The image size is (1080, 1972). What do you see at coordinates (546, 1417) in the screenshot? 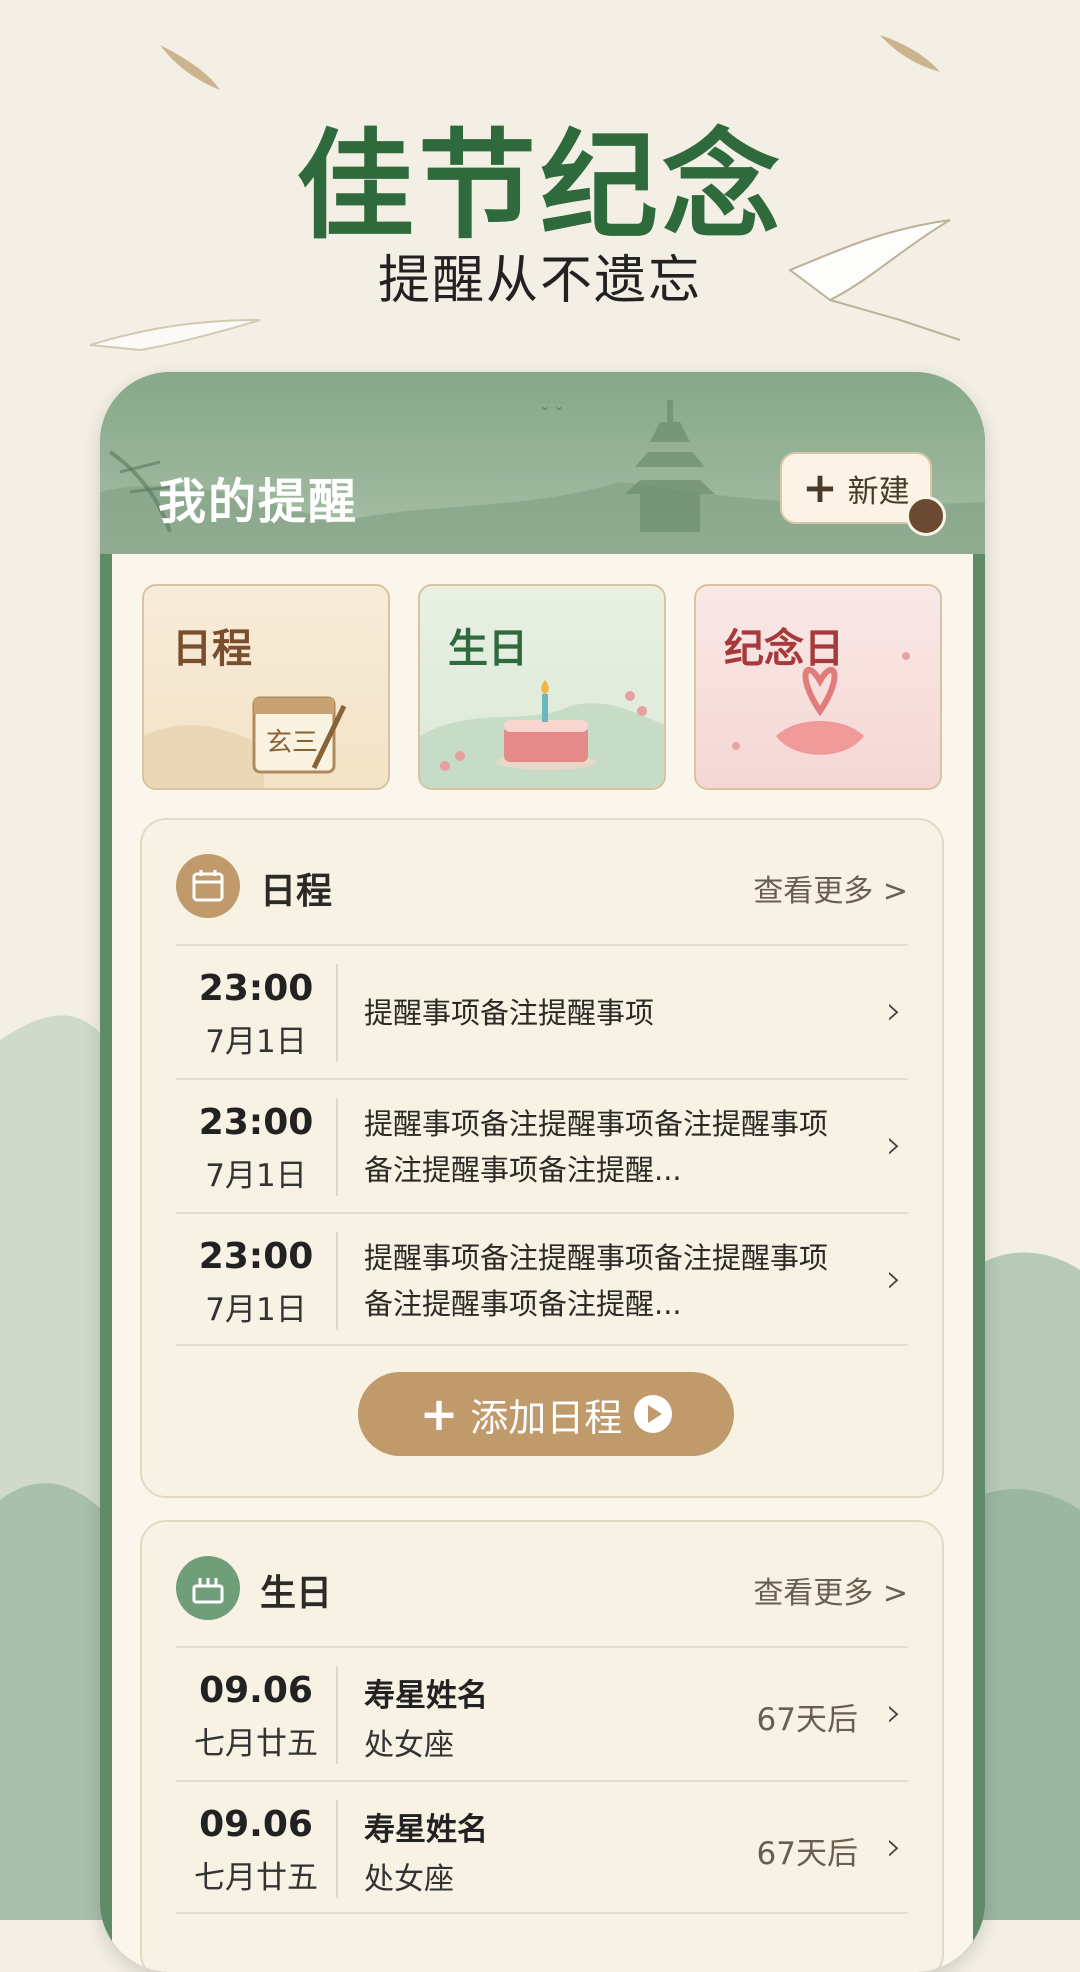
I see `add-schedule-label: 添加日程` at bounding box center [546, 1417].